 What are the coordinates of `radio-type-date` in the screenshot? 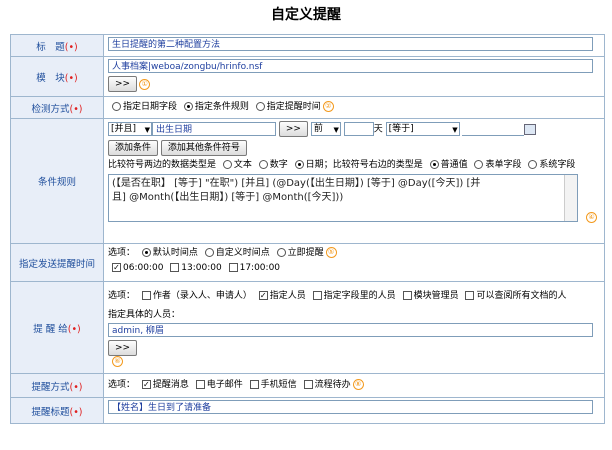 It's located at (299, 164).